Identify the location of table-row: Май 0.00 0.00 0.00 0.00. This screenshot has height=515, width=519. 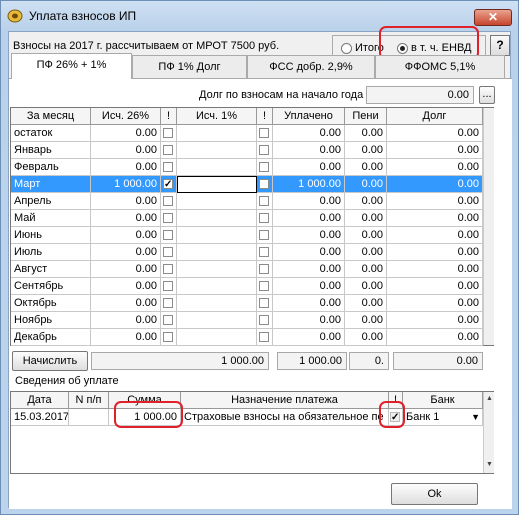
(247, 218).